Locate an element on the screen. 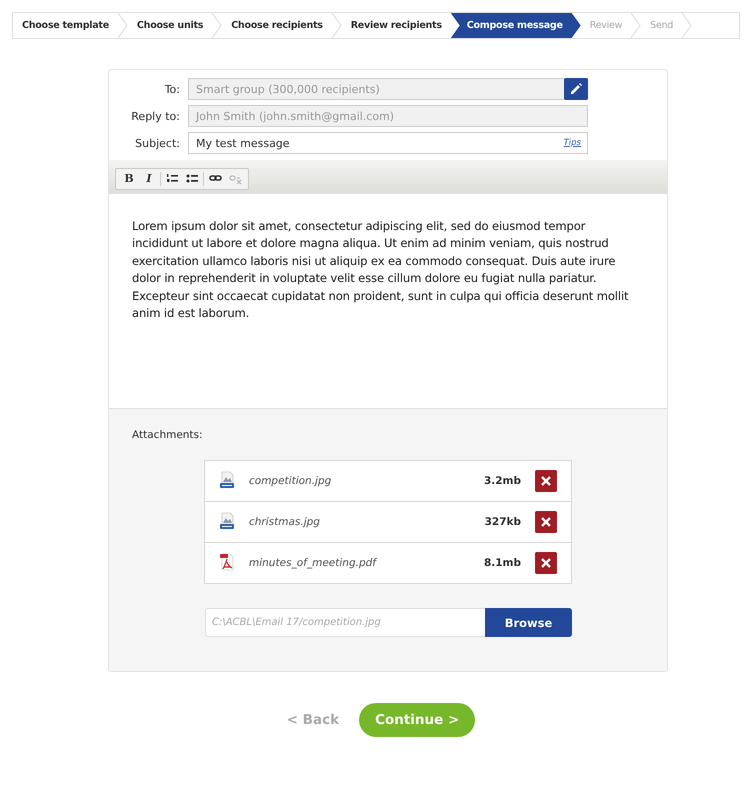  ordered-list-icon is located at coordinates (172, 178).